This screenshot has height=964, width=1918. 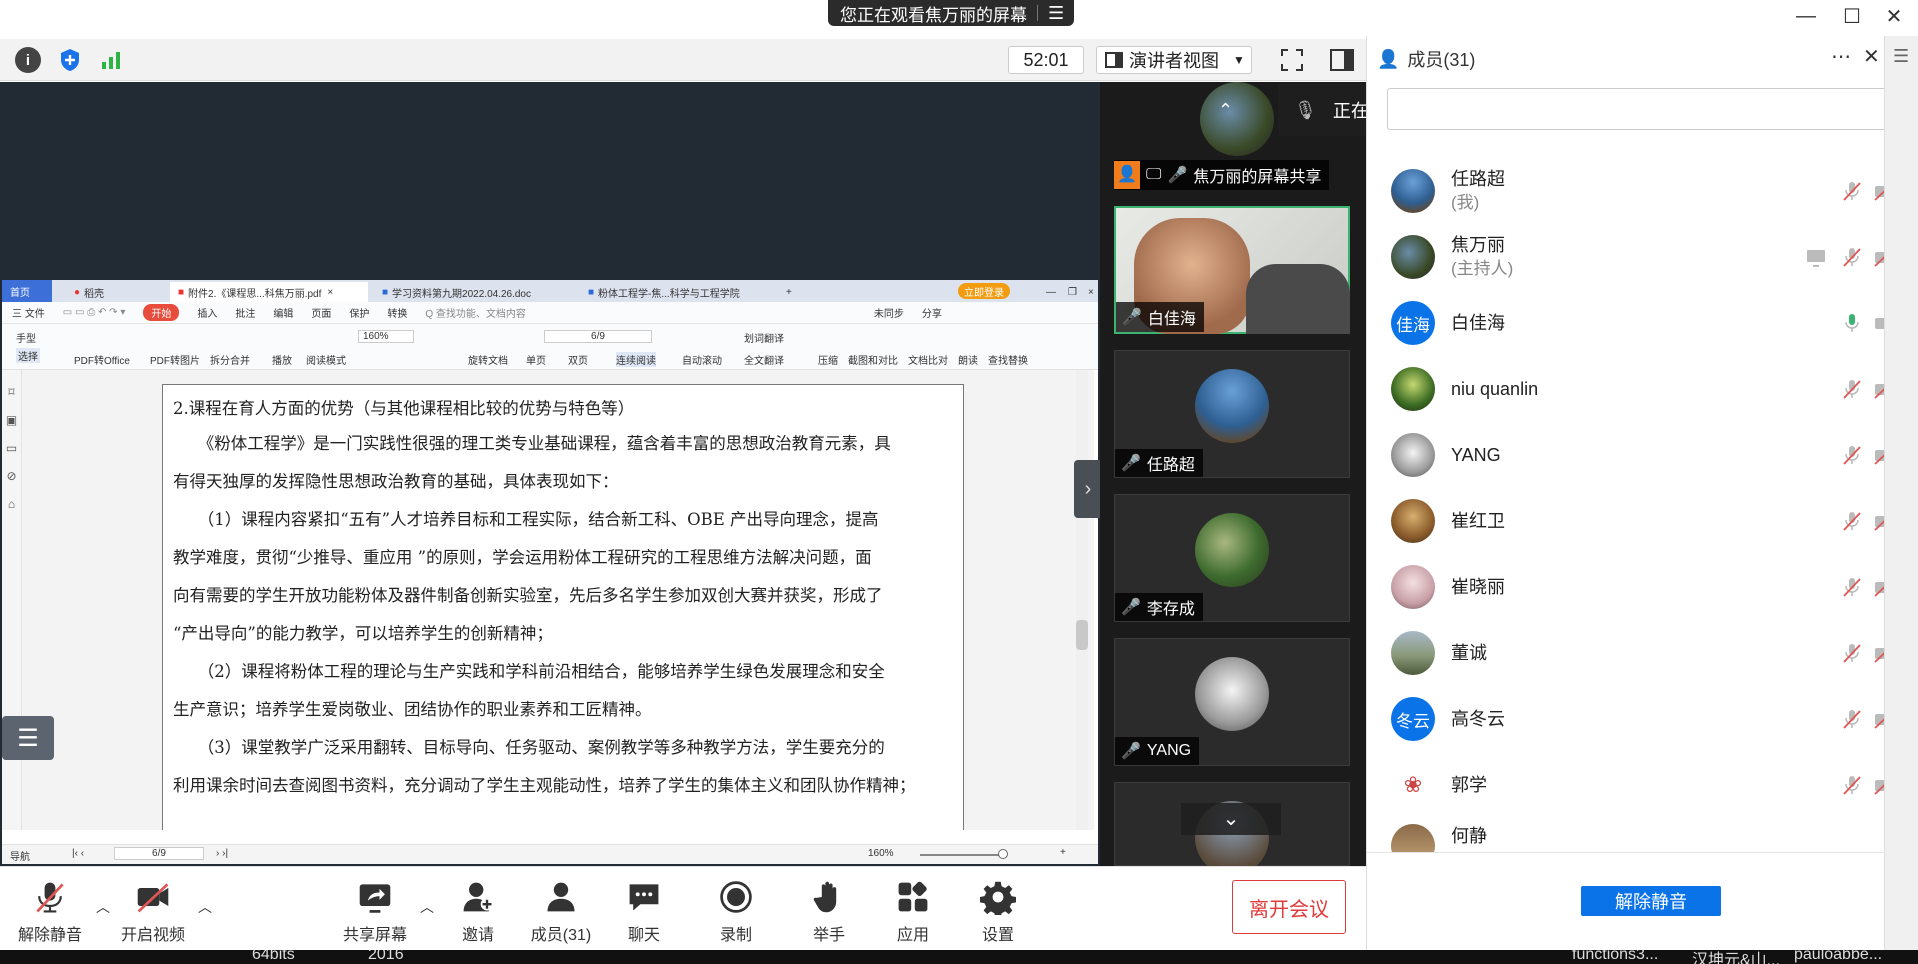 I want to click on search-field: Q 查找功能、文档内容, so click(x=475, y=312).